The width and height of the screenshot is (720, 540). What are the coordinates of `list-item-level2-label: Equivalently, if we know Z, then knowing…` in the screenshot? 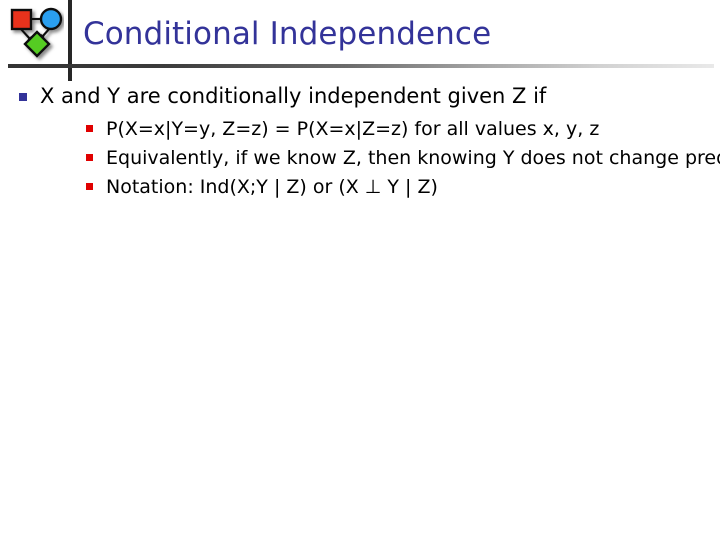 It's located at (392, 158).